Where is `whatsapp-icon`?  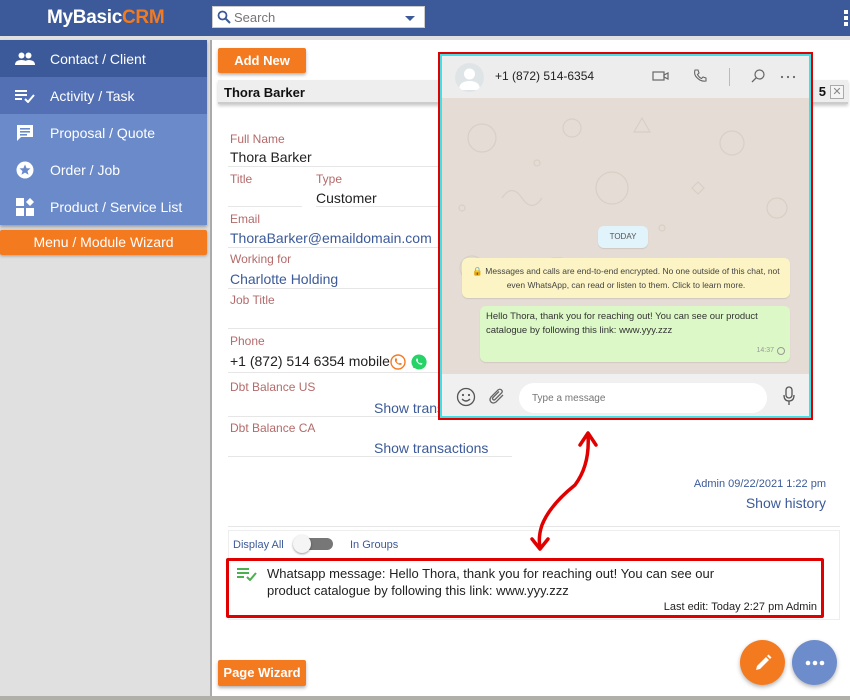
whatsapp-icon is located at coordinates (419, 362).